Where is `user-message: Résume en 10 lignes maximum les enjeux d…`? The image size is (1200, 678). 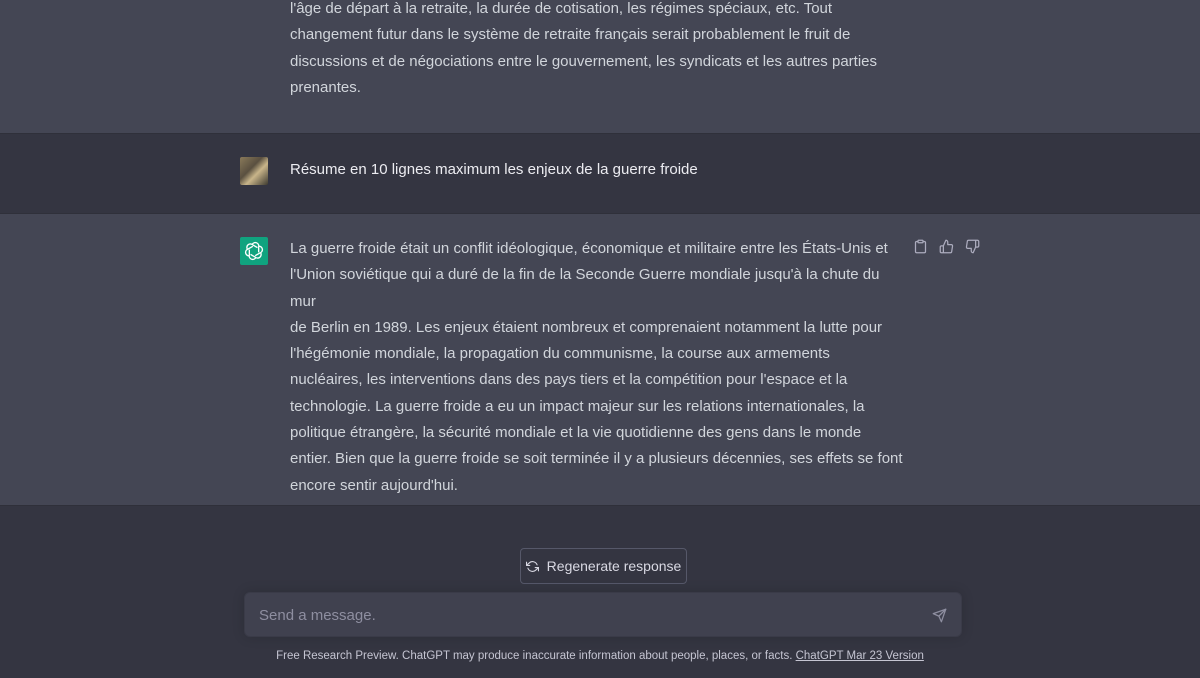
user-message: Résume en 10 lignes maximum les enjeux d… is located at coordinates (600, 174).